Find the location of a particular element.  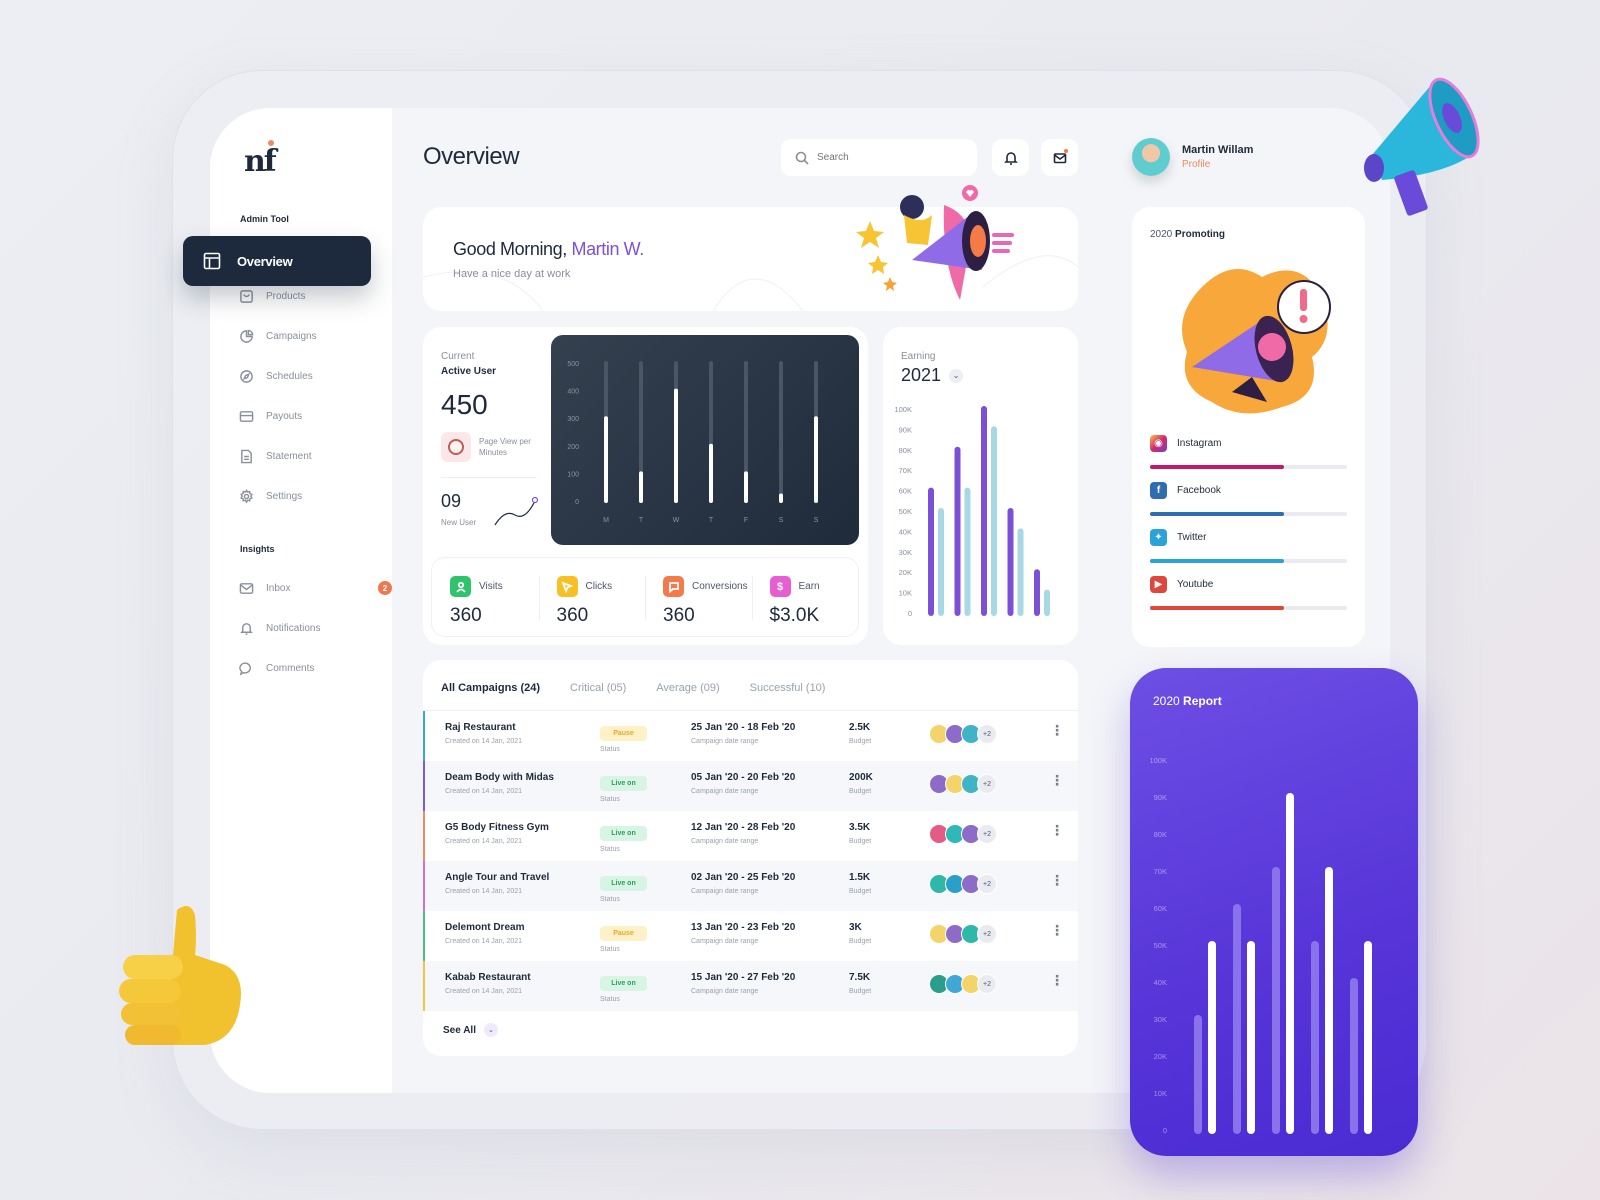

new-user-label: New User is located at coordinates (459, 522).